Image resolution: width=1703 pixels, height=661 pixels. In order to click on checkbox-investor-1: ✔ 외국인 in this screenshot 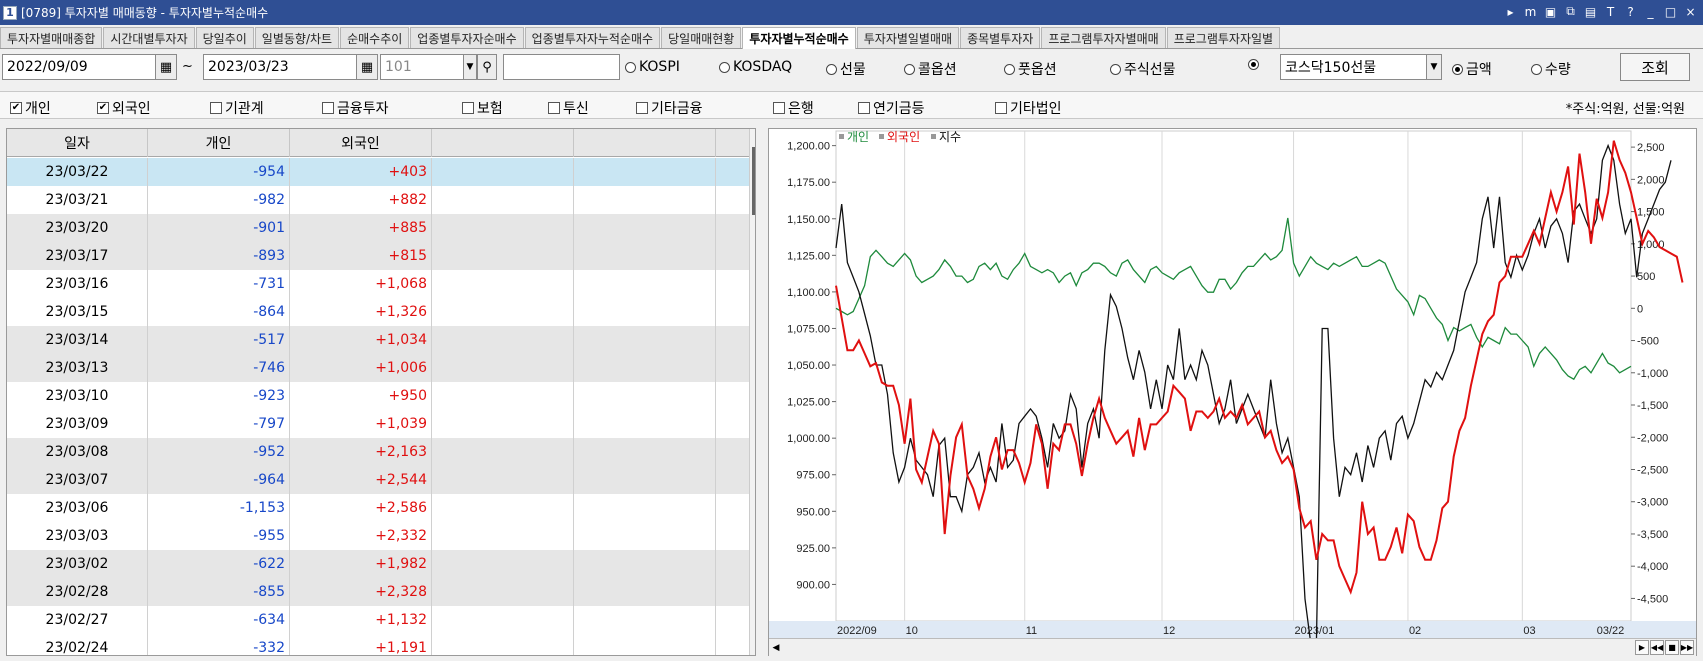, I will do `click(124, 108)`.